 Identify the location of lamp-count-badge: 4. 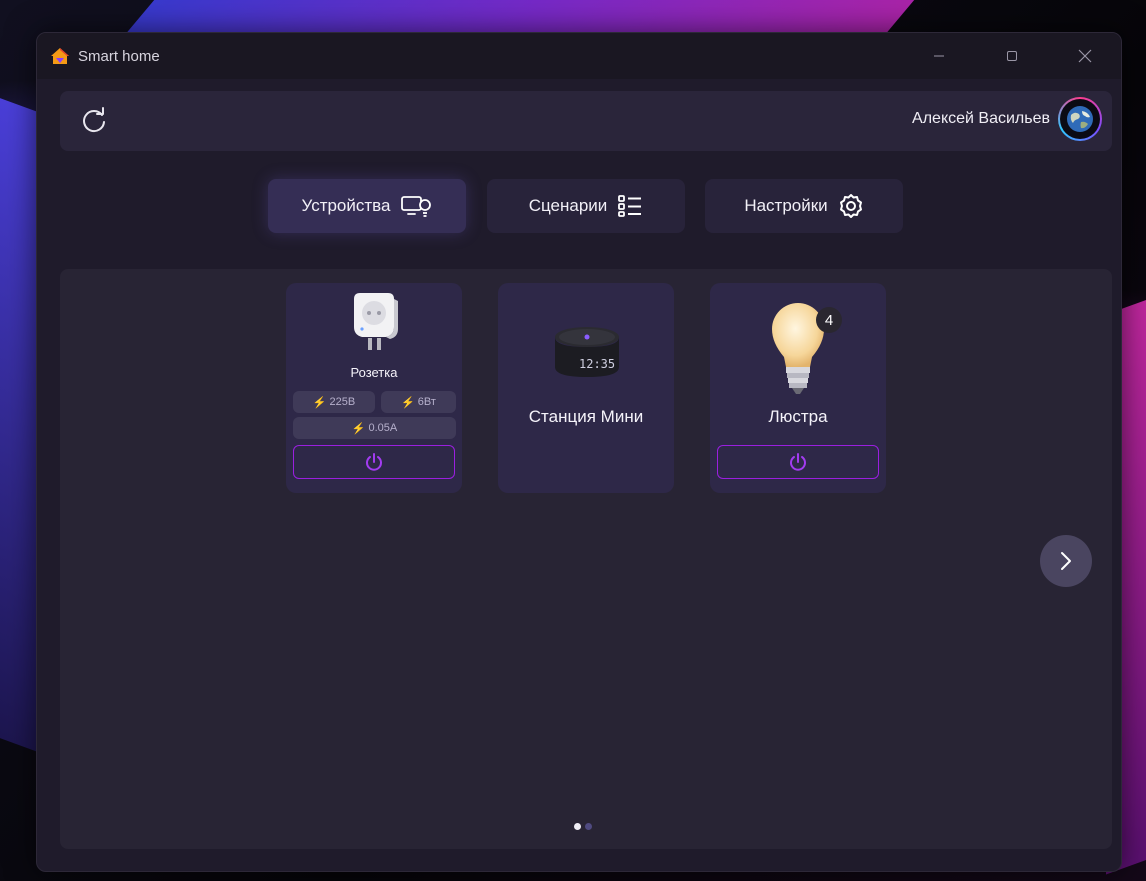
(829, 320).